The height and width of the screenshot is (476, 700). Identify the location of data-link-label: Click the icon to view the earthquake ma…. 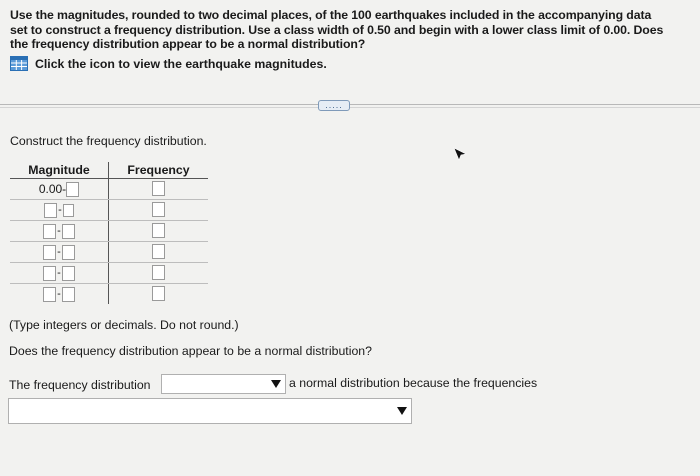
(181, 64).